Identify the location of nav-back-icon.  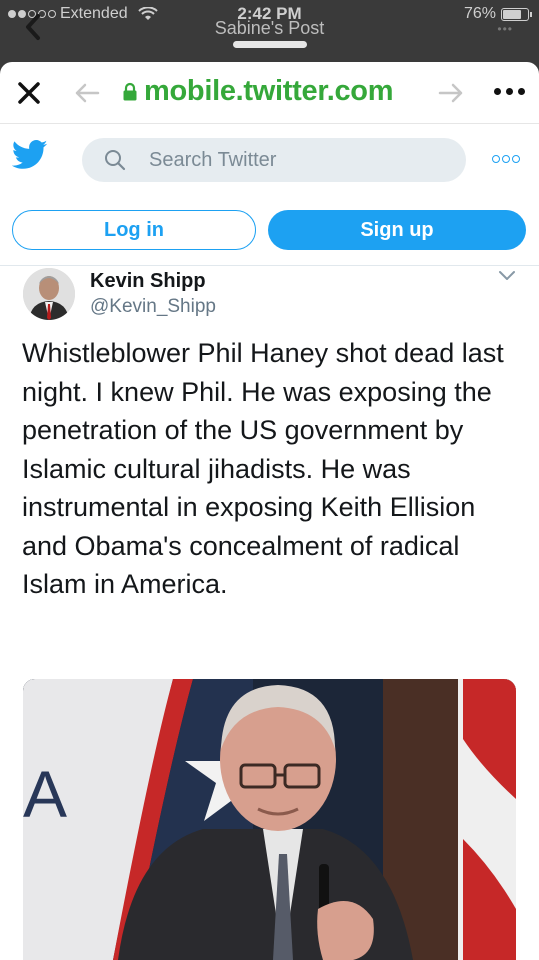
(87, 93).